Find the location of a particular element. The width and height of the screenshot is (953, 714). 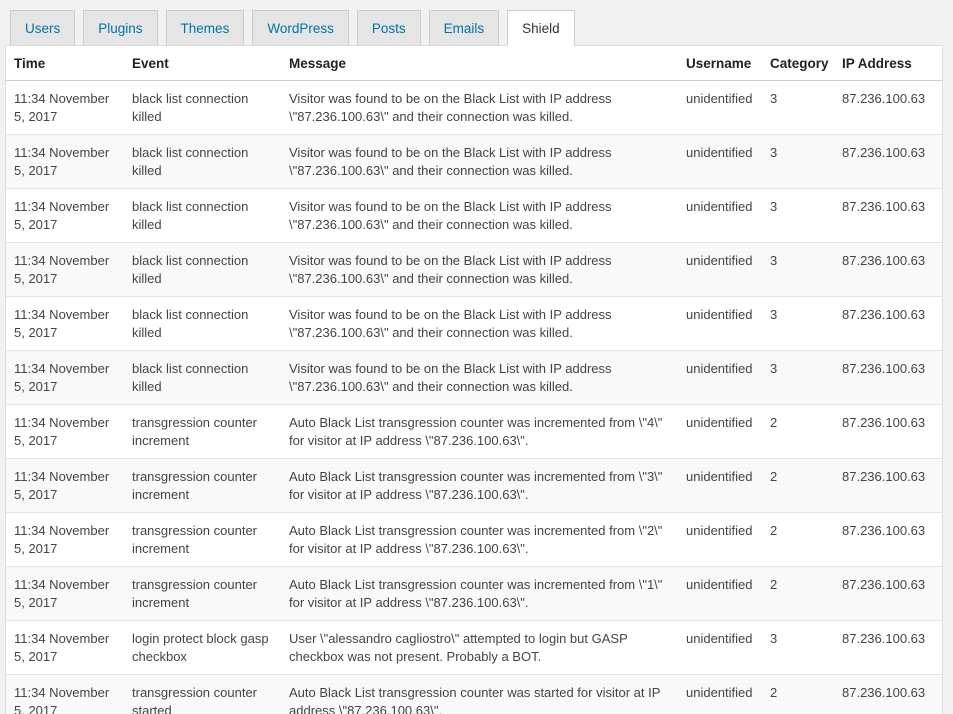

column-header-message: Message is located at coordinates (479, 63).